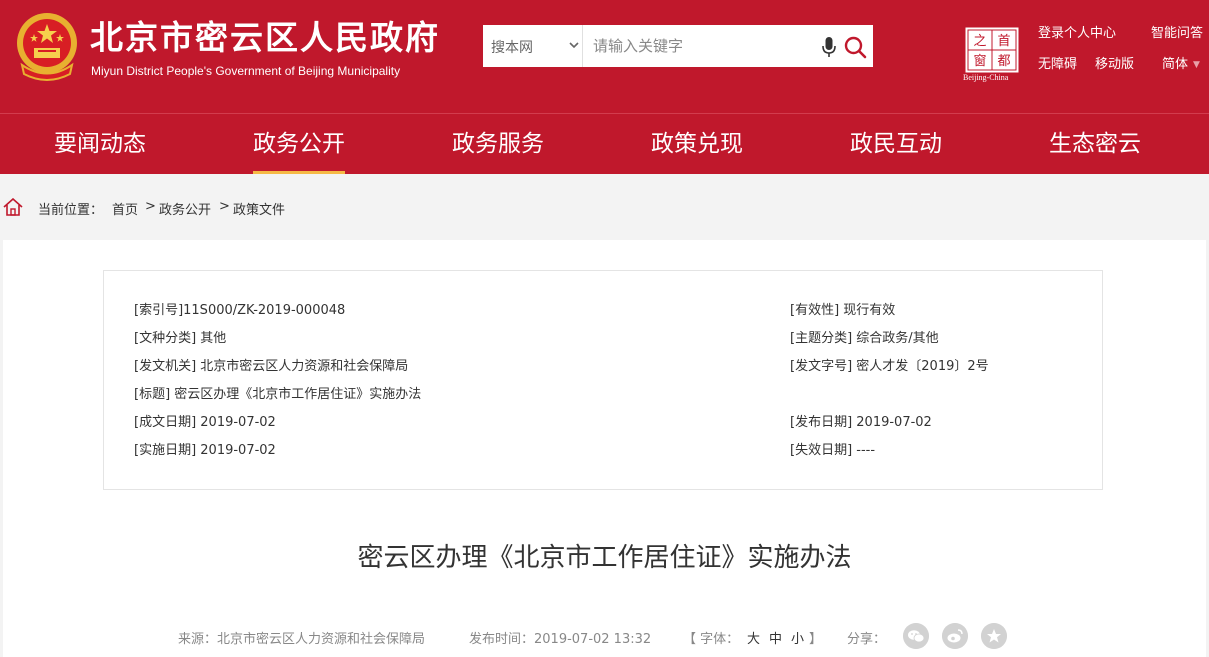 The height and width of the screenshot is (657, 1209). What do you see at coordinates (1095, 144) in the screenshot?
I see `nav-item-ecology: 生态密云` at bounding box center [1095, 144].